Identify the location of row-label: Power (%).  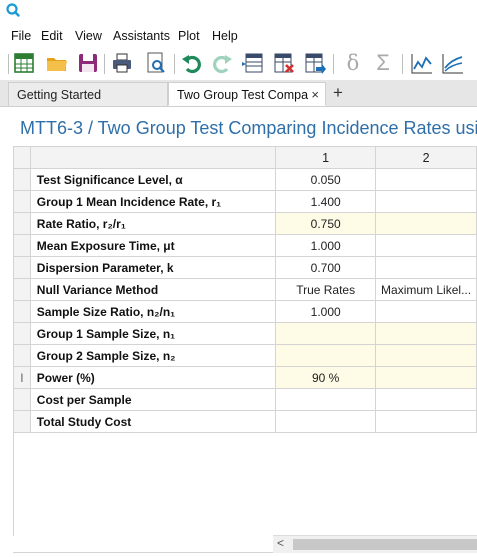
(153, 377).